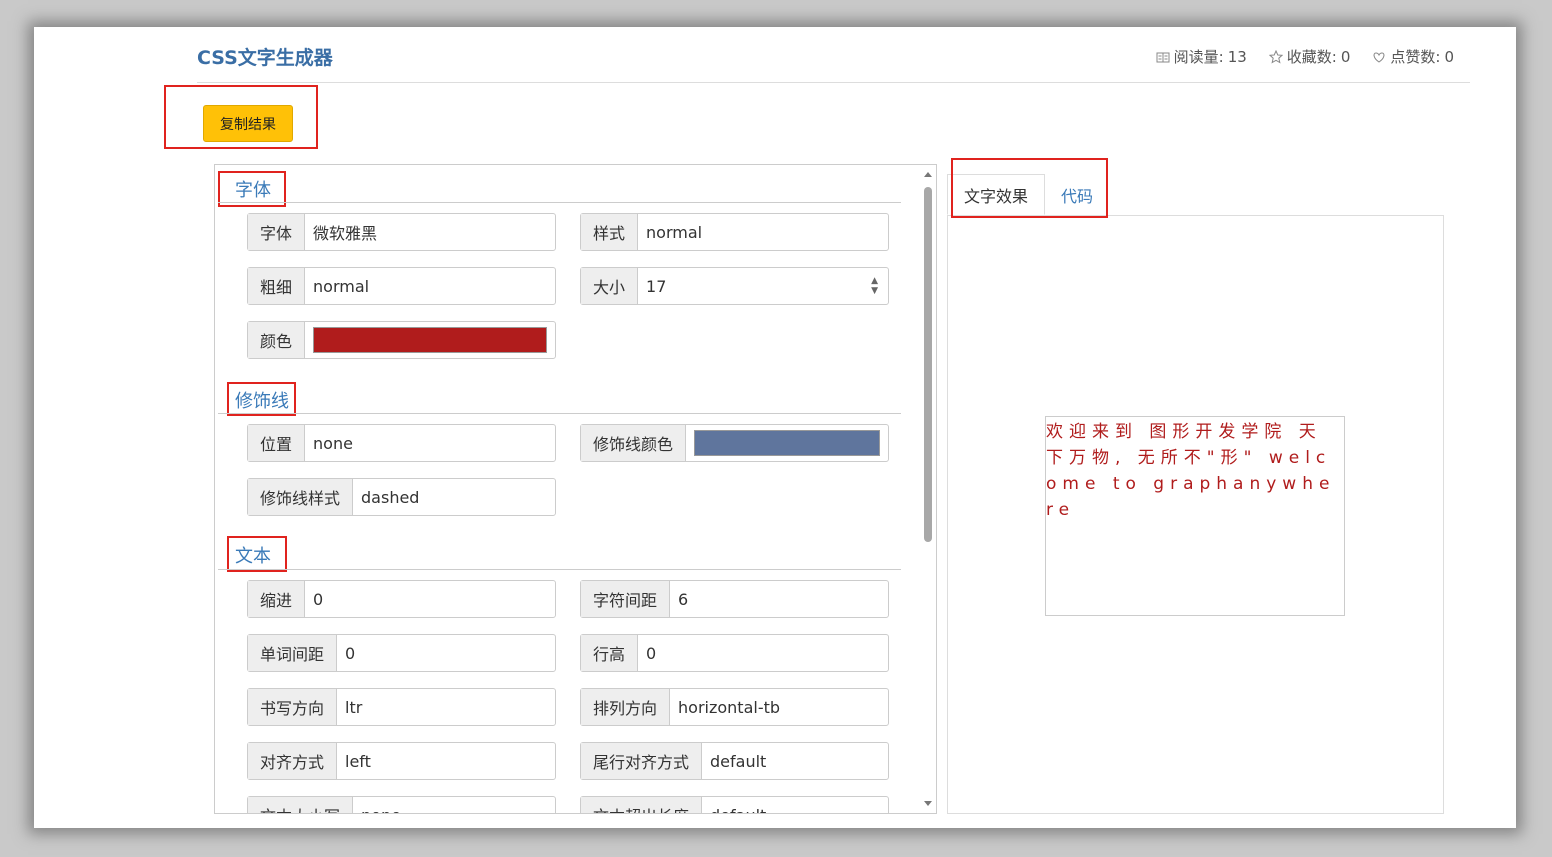 This screenshot has height=857, width=1552. Describe the element at coordinates (253, 190) in the screenshot. I see `section-title-font: 字体` at that location.